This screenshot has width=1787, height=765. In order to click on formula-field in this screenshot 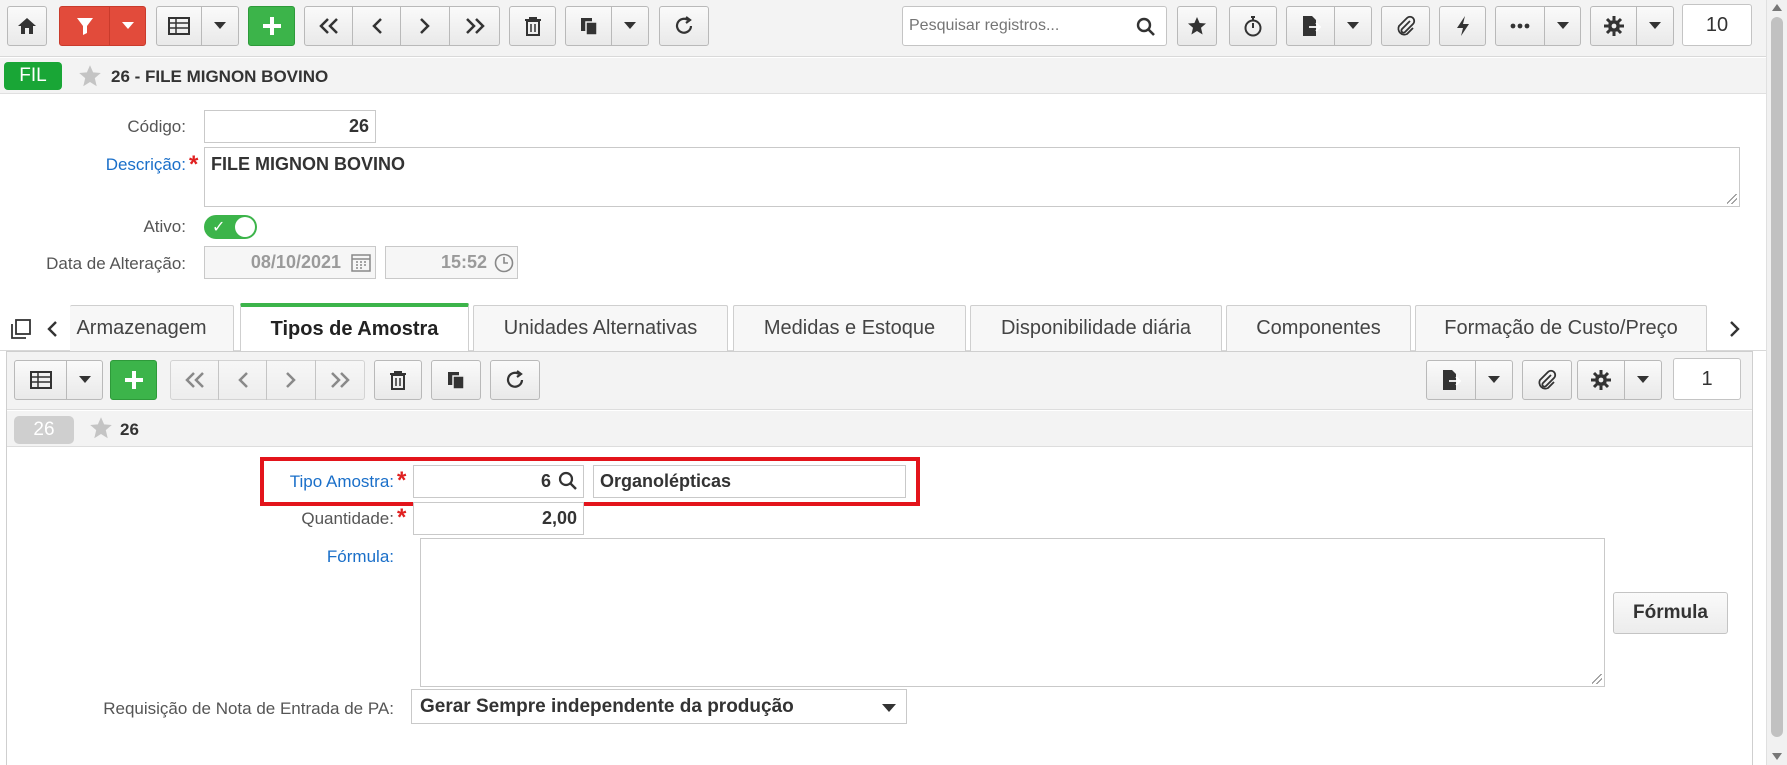, I will do `click(1012, 612)`.